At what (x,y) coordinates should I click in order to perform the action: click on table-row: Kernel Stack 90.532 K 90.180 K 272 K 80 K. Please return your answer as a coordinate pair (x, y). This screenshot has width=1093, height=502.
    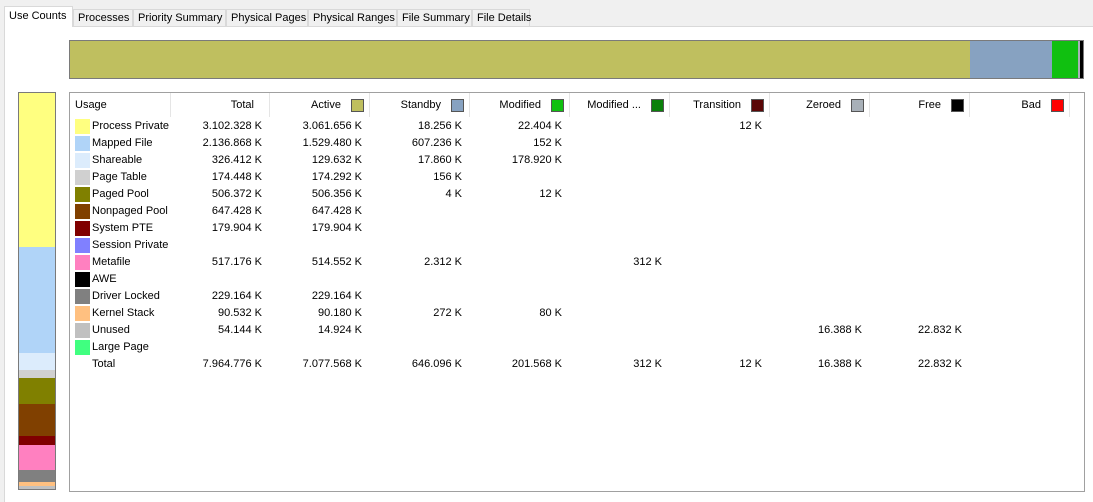
    Looking at the image, I should click on (577, 313).